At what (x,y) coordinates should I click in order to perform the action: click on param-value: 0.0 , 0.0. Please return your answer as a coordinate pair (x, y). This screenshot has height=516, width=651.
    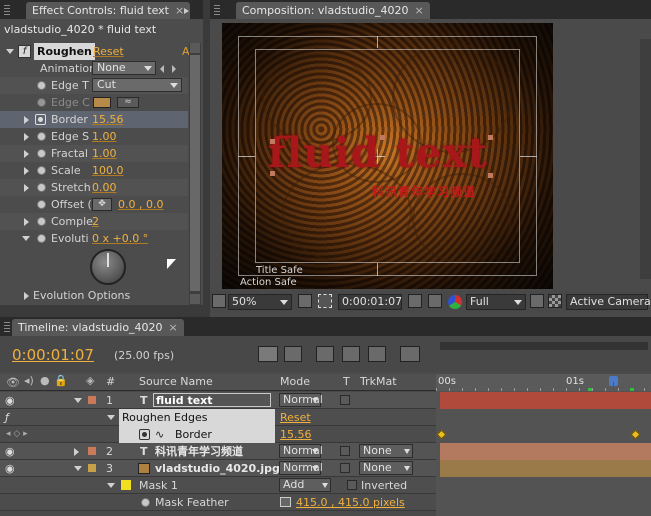
    Looking at the image, I should click on (140, 204).